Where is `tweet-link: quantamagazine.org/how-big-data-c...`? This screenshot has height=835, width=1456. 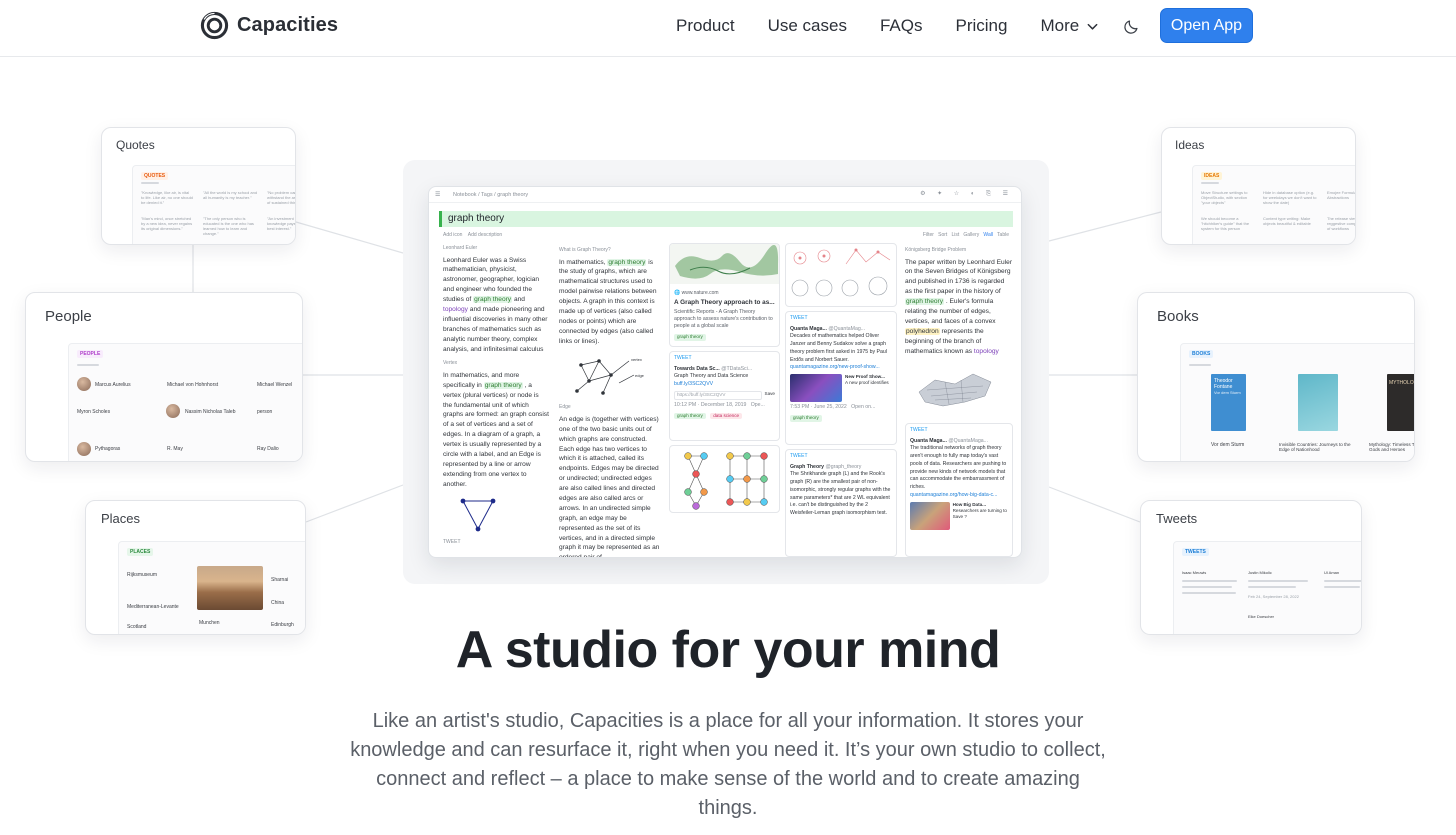 tweet-link: quantamagazine.org/how-big-data-c... is located at coordinates (959, 496).